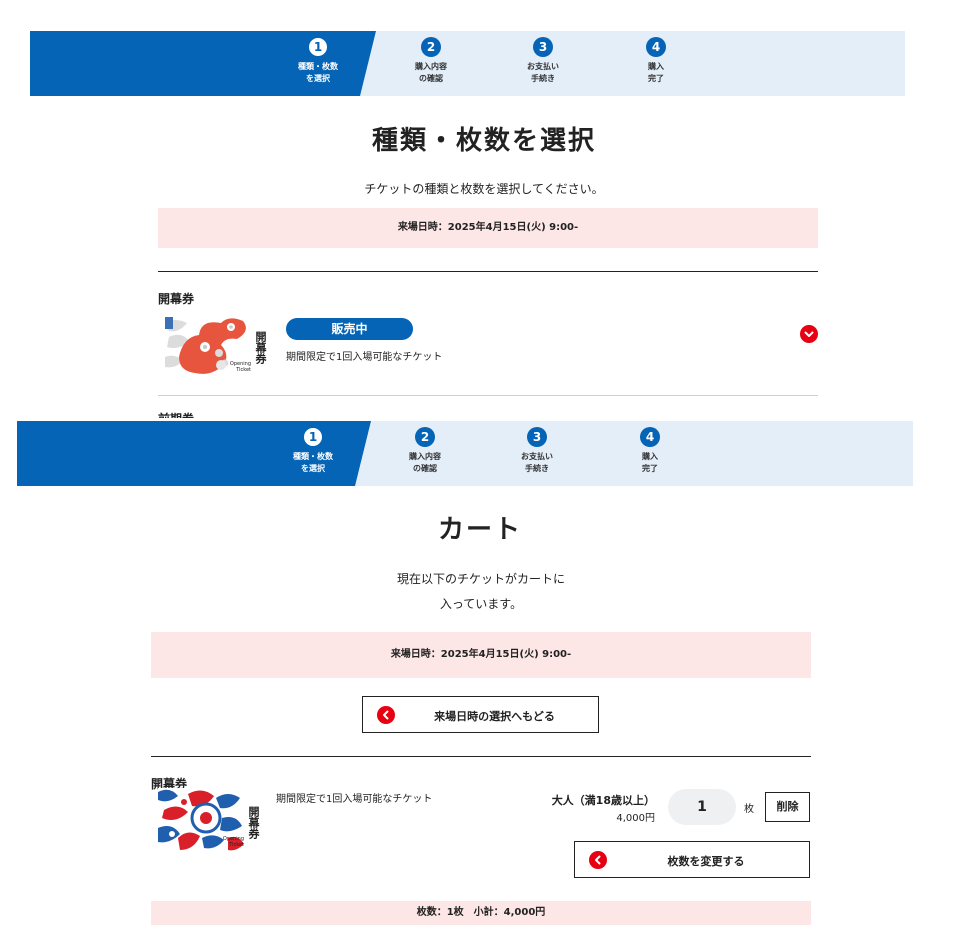 The height and width of the screenshot is (925, 968). I want to click on status-badge: 販売中, so click(349, 329).